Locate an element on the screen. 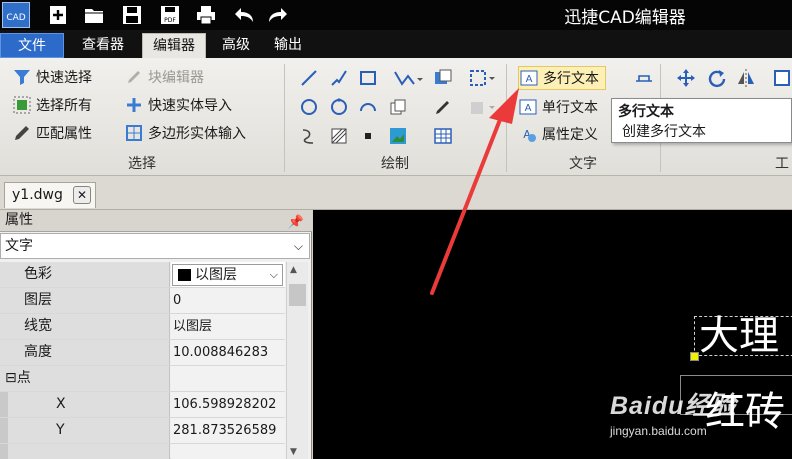  save-icon is located at coordinates (132, 15).